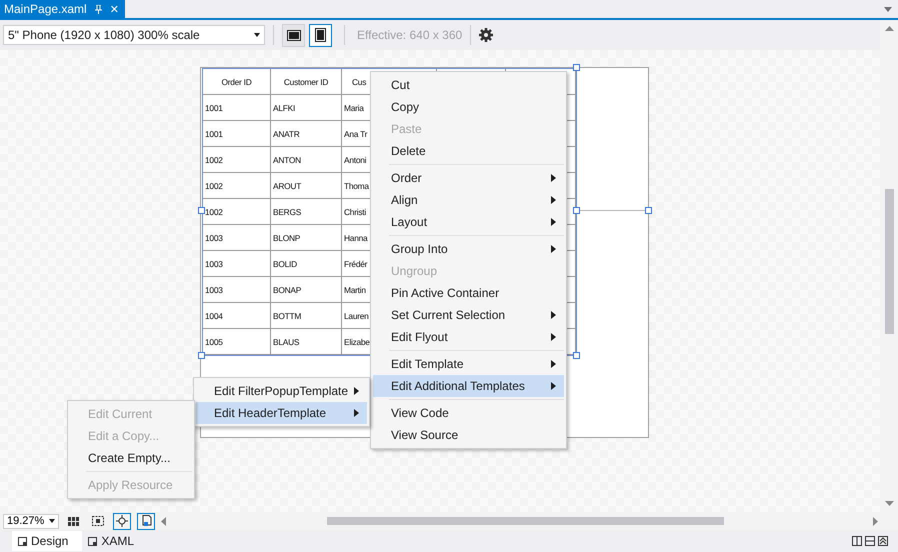 Image resolution: width=898 pixels, height=552 pixels. I want to click on table-cell: 1004, so click(237, 316).